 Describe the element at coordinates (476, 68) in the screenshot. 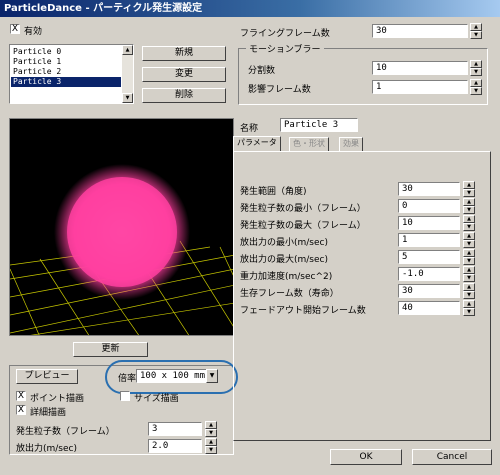

I see `divisions-spinner: ▲ ▼` at that location.